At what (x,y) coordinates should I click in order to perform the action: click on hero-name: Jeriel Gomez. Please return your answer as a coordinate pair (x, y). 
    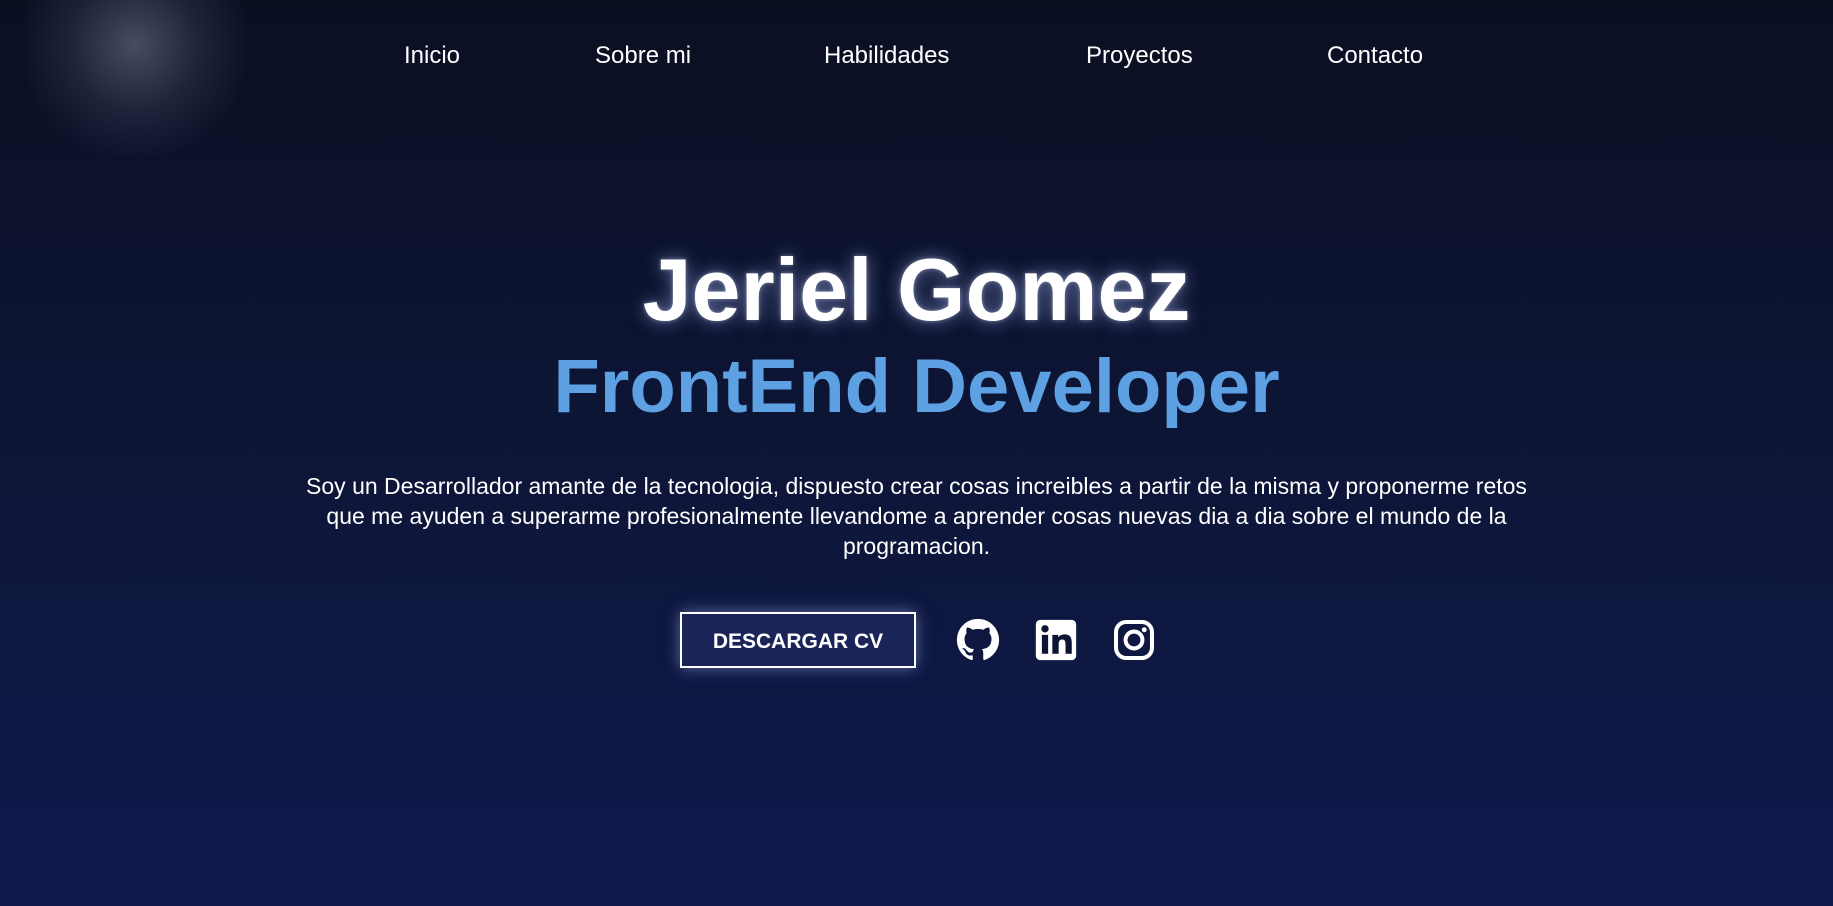
    Looking at the image, I should click on (916, 289).